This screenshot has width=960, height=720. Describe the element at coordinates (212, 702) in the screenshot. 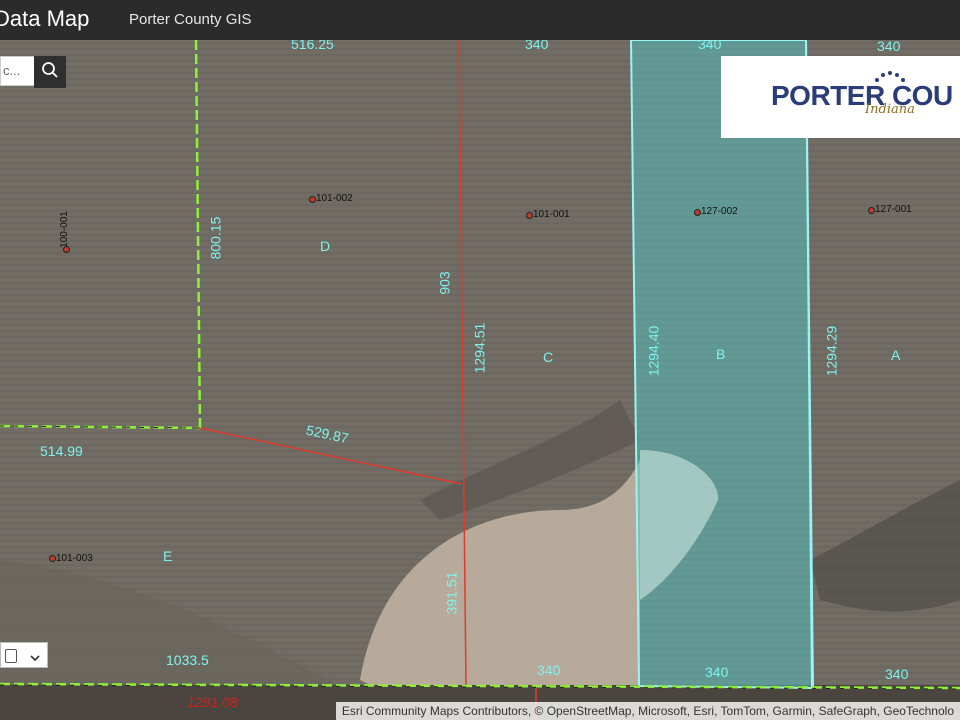

I see `dim-label-red: 1291.08` at that location.